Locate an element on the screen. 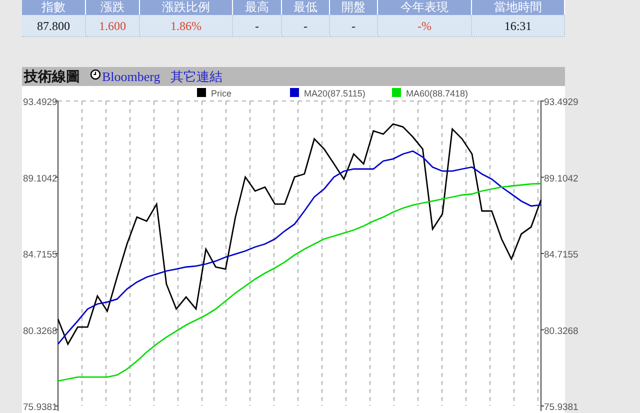  table-cell: 1.600 is located at coordinates (113, 26).